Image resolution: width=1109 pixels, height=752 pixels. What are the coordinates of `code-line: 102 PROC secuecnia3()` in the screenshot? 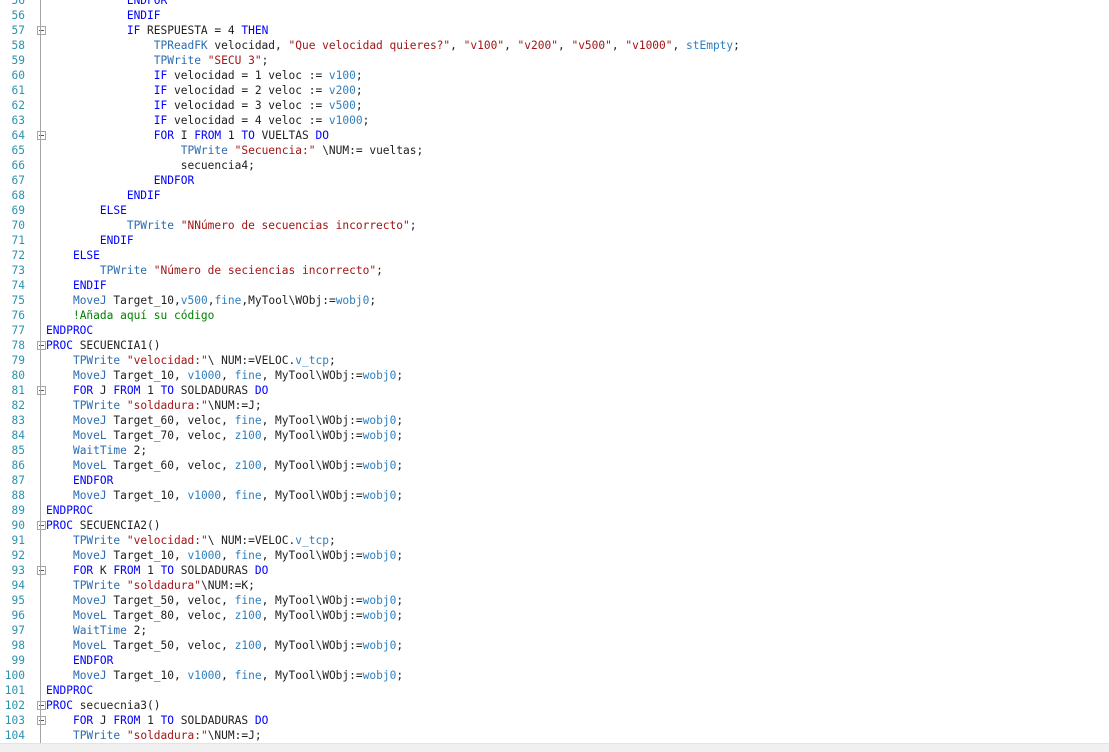 It's located at (554, 705).